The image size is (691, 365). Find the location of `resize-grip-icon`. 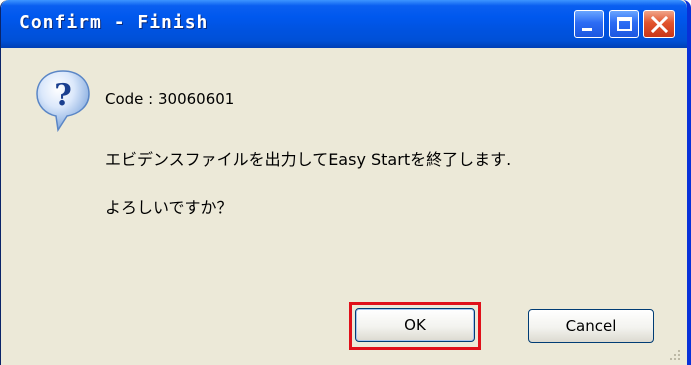

resize-grip-icon is located at coordinates (675, 355).